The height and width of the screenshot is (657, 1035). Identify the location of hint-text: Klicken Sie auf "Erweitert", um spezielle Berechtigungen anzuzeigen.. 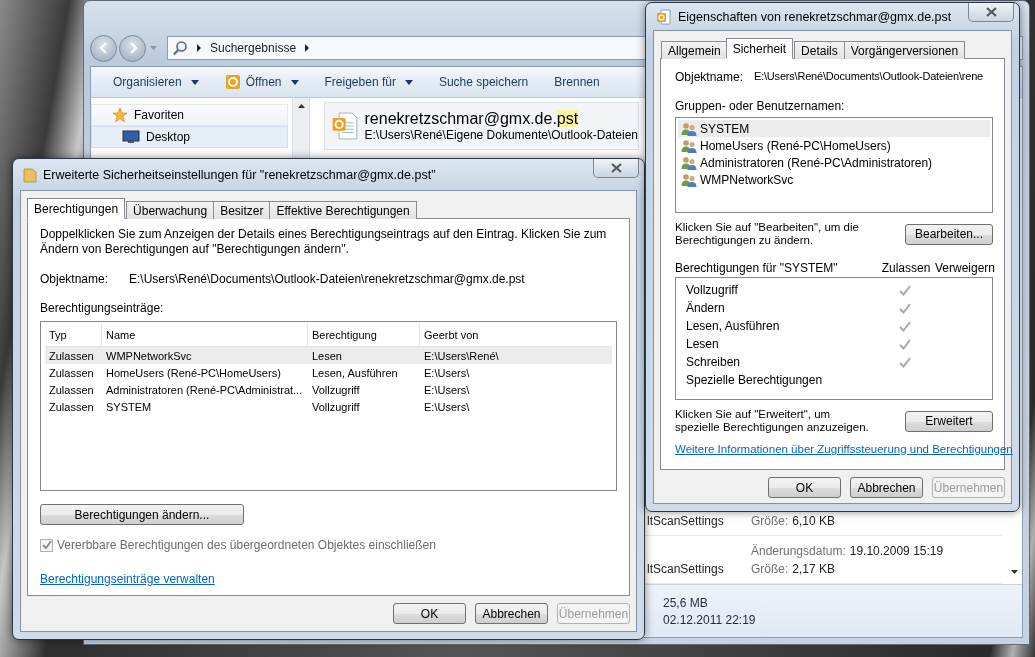
(772, 421).